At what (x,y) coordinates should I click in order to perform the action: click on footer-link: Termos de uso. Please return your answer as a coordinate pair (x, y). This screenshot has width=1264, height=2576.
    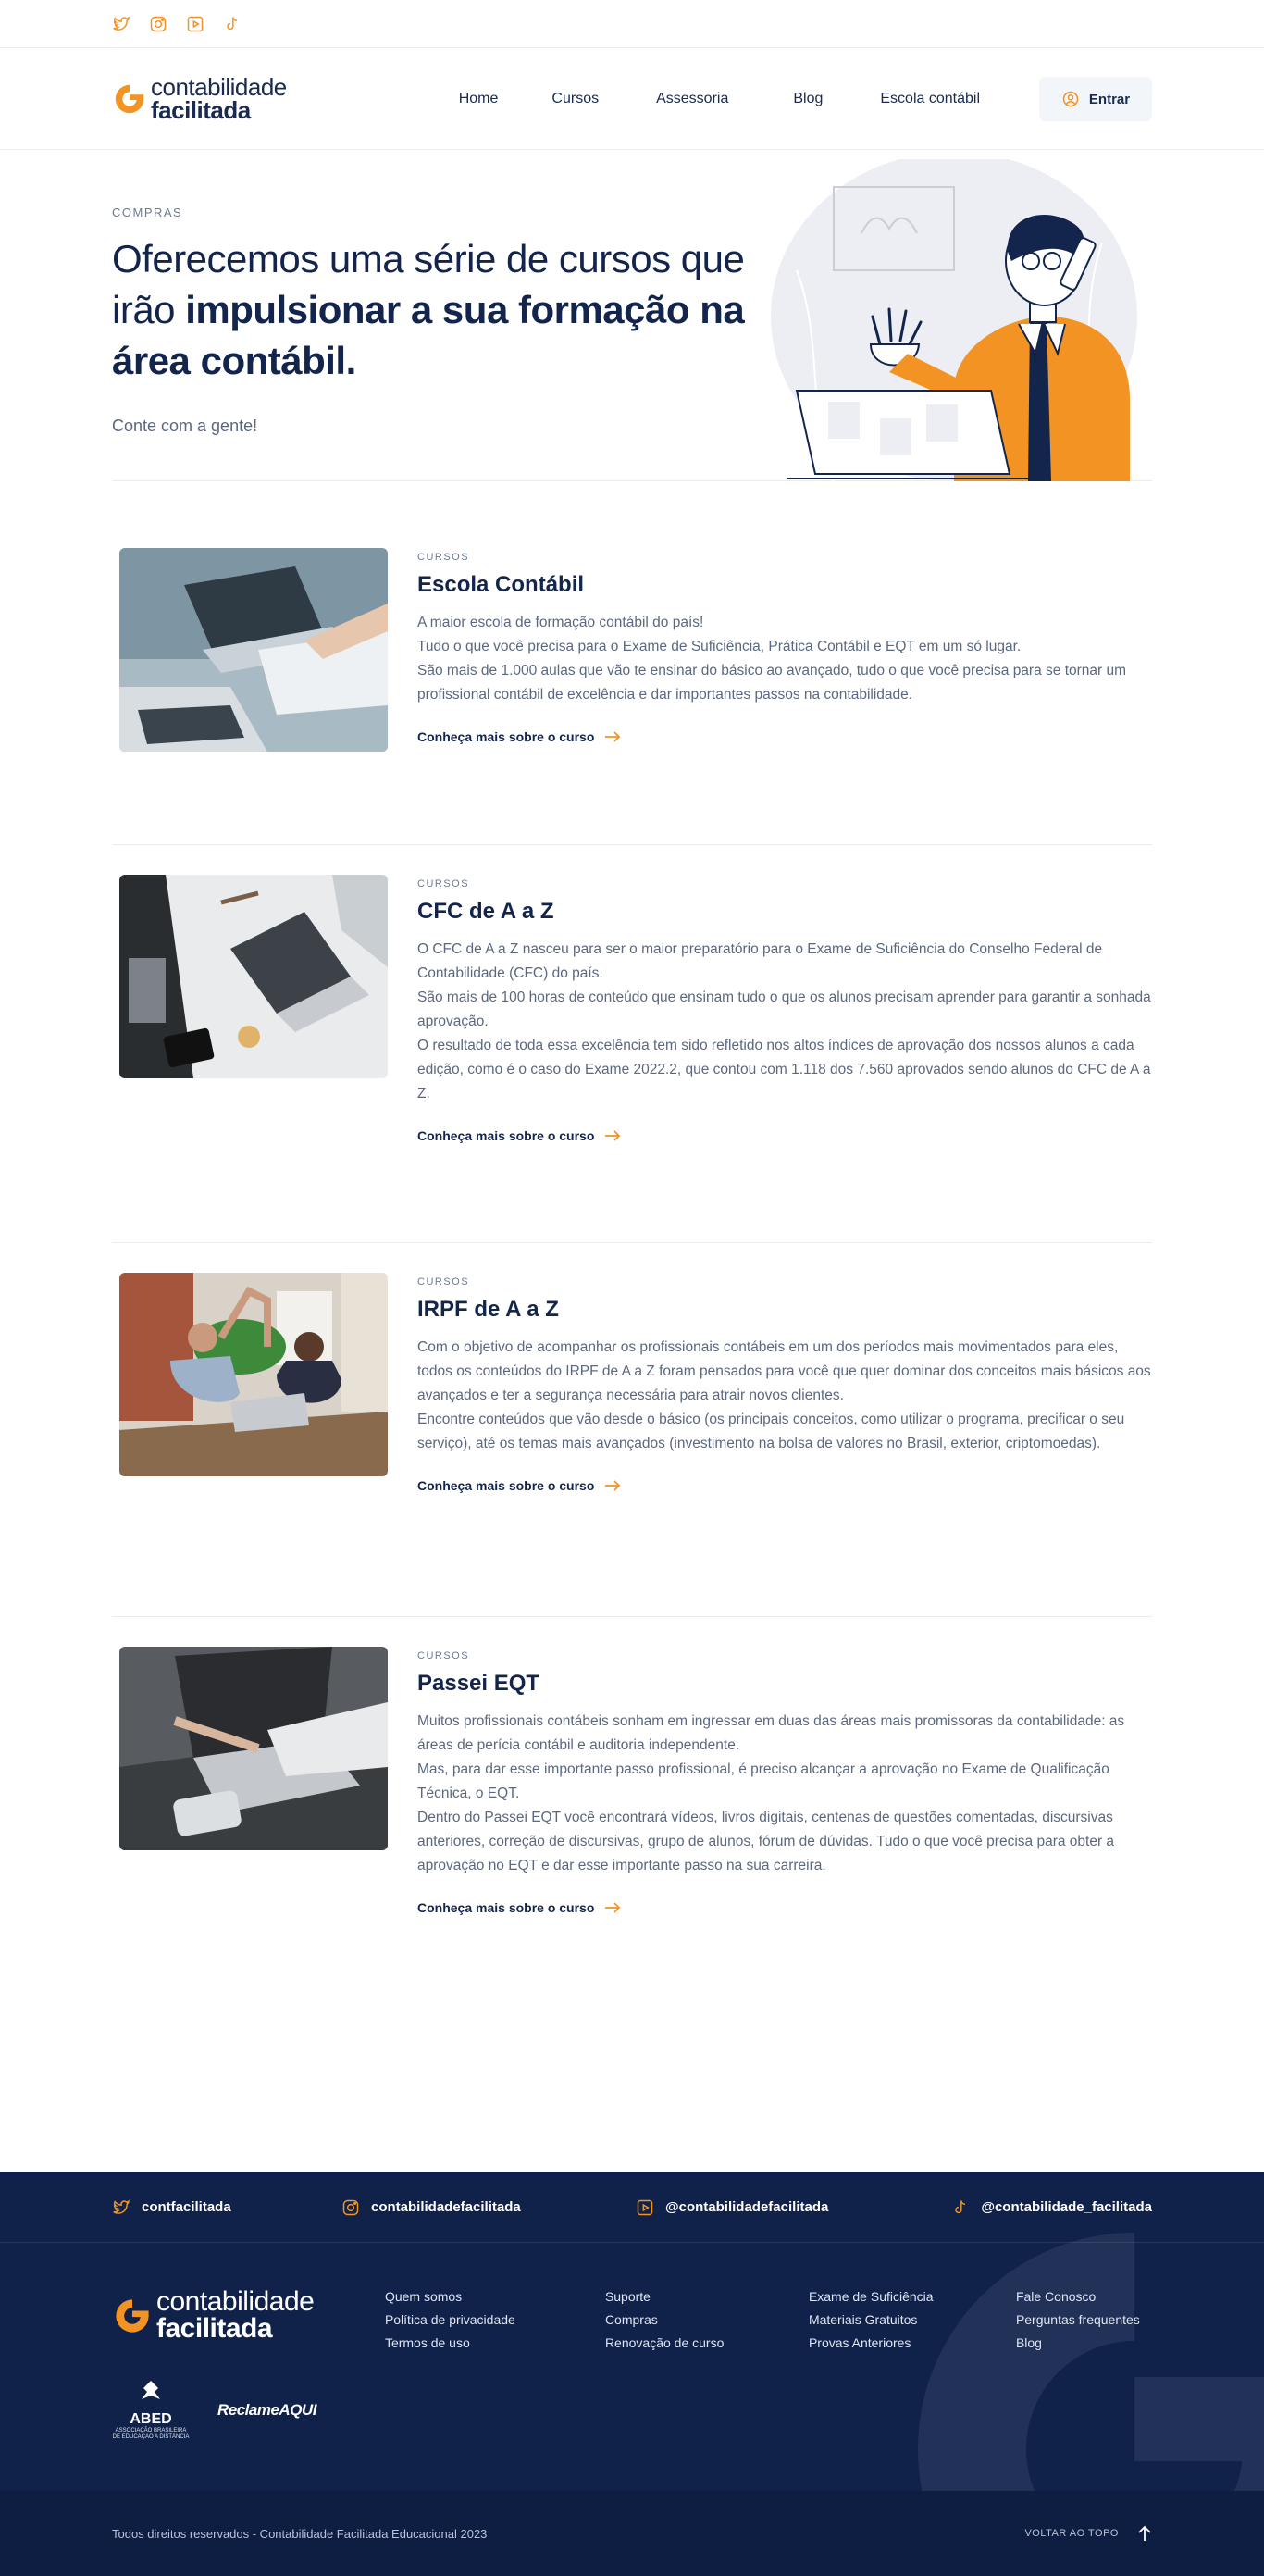
    Looking at the image, I should click on (495, 2342).